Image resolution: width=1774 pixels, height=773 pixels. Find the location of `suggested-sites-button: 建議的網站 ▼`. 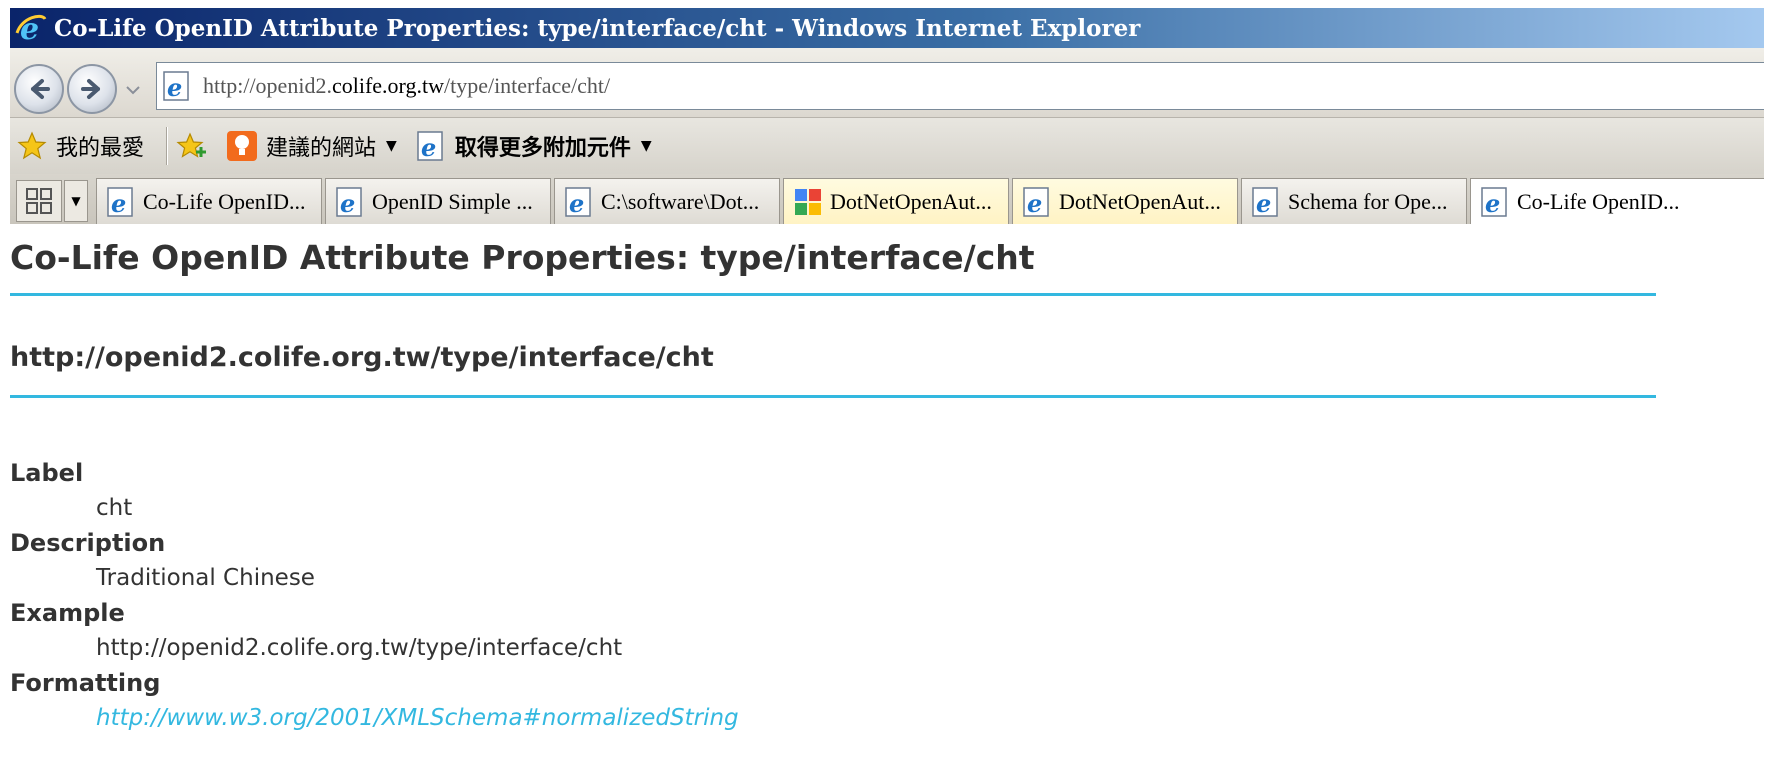

suggested-sites-button: 建議的網站 ▼ is located at coordinates (311, 146).